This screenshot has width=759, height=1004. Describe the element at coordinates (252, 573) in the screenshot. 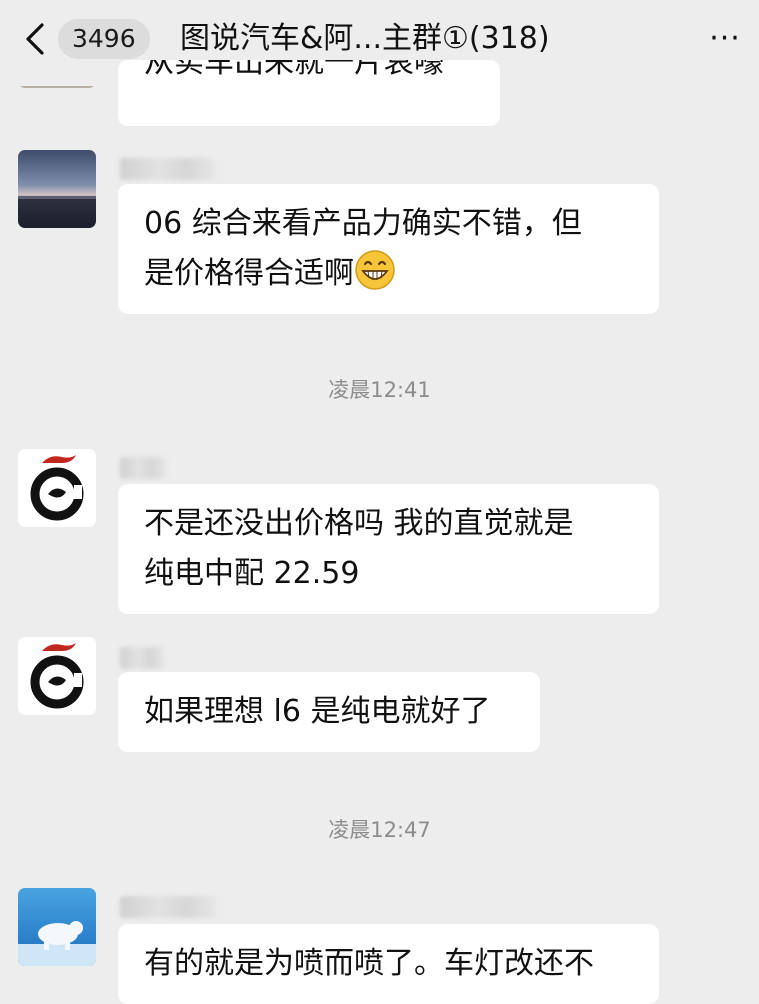

I see `message-text-line2: 纯电中配 22.59` at that location.